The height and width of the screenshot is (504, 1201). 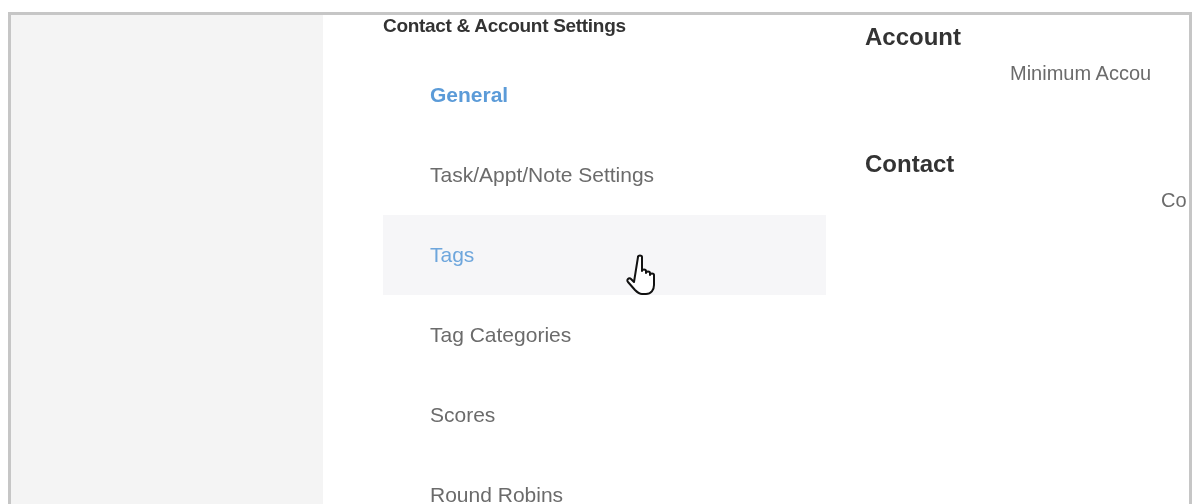 What do you see at coordinates (913, 37) in the screenshot?
I see `section-title: Account` at bounding box center [913, 37].